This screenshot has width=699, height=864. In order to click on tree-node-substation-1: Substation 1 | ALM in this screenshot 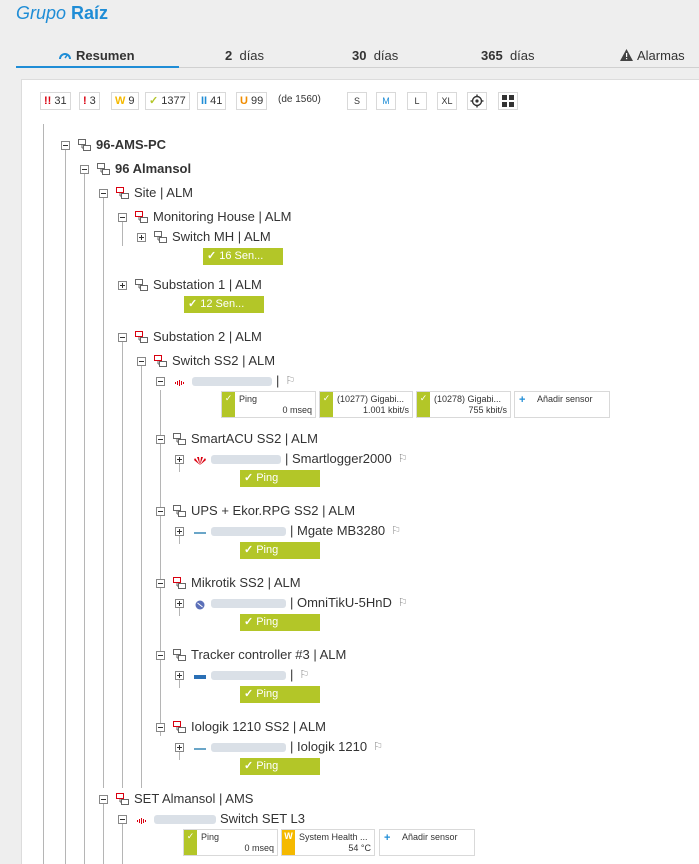, I will do `click(198, 285)`.